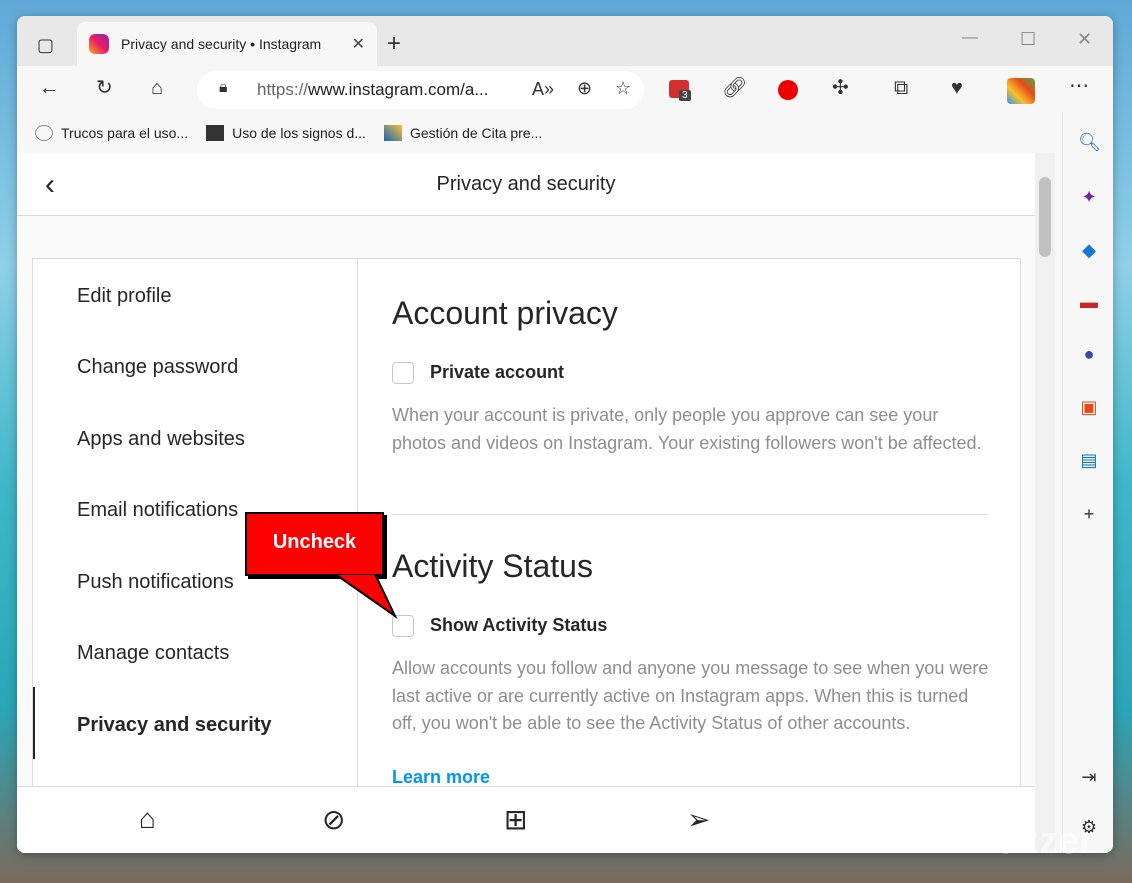  I want to click on new-tab-icon: +, so click(394, 44).